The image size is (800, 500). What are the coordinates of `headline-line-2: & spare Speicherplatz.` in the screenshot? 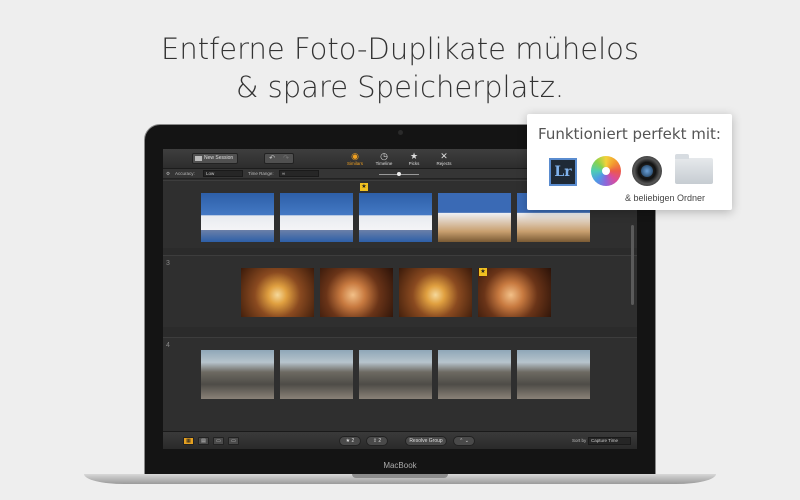 It's located at (400, 87).